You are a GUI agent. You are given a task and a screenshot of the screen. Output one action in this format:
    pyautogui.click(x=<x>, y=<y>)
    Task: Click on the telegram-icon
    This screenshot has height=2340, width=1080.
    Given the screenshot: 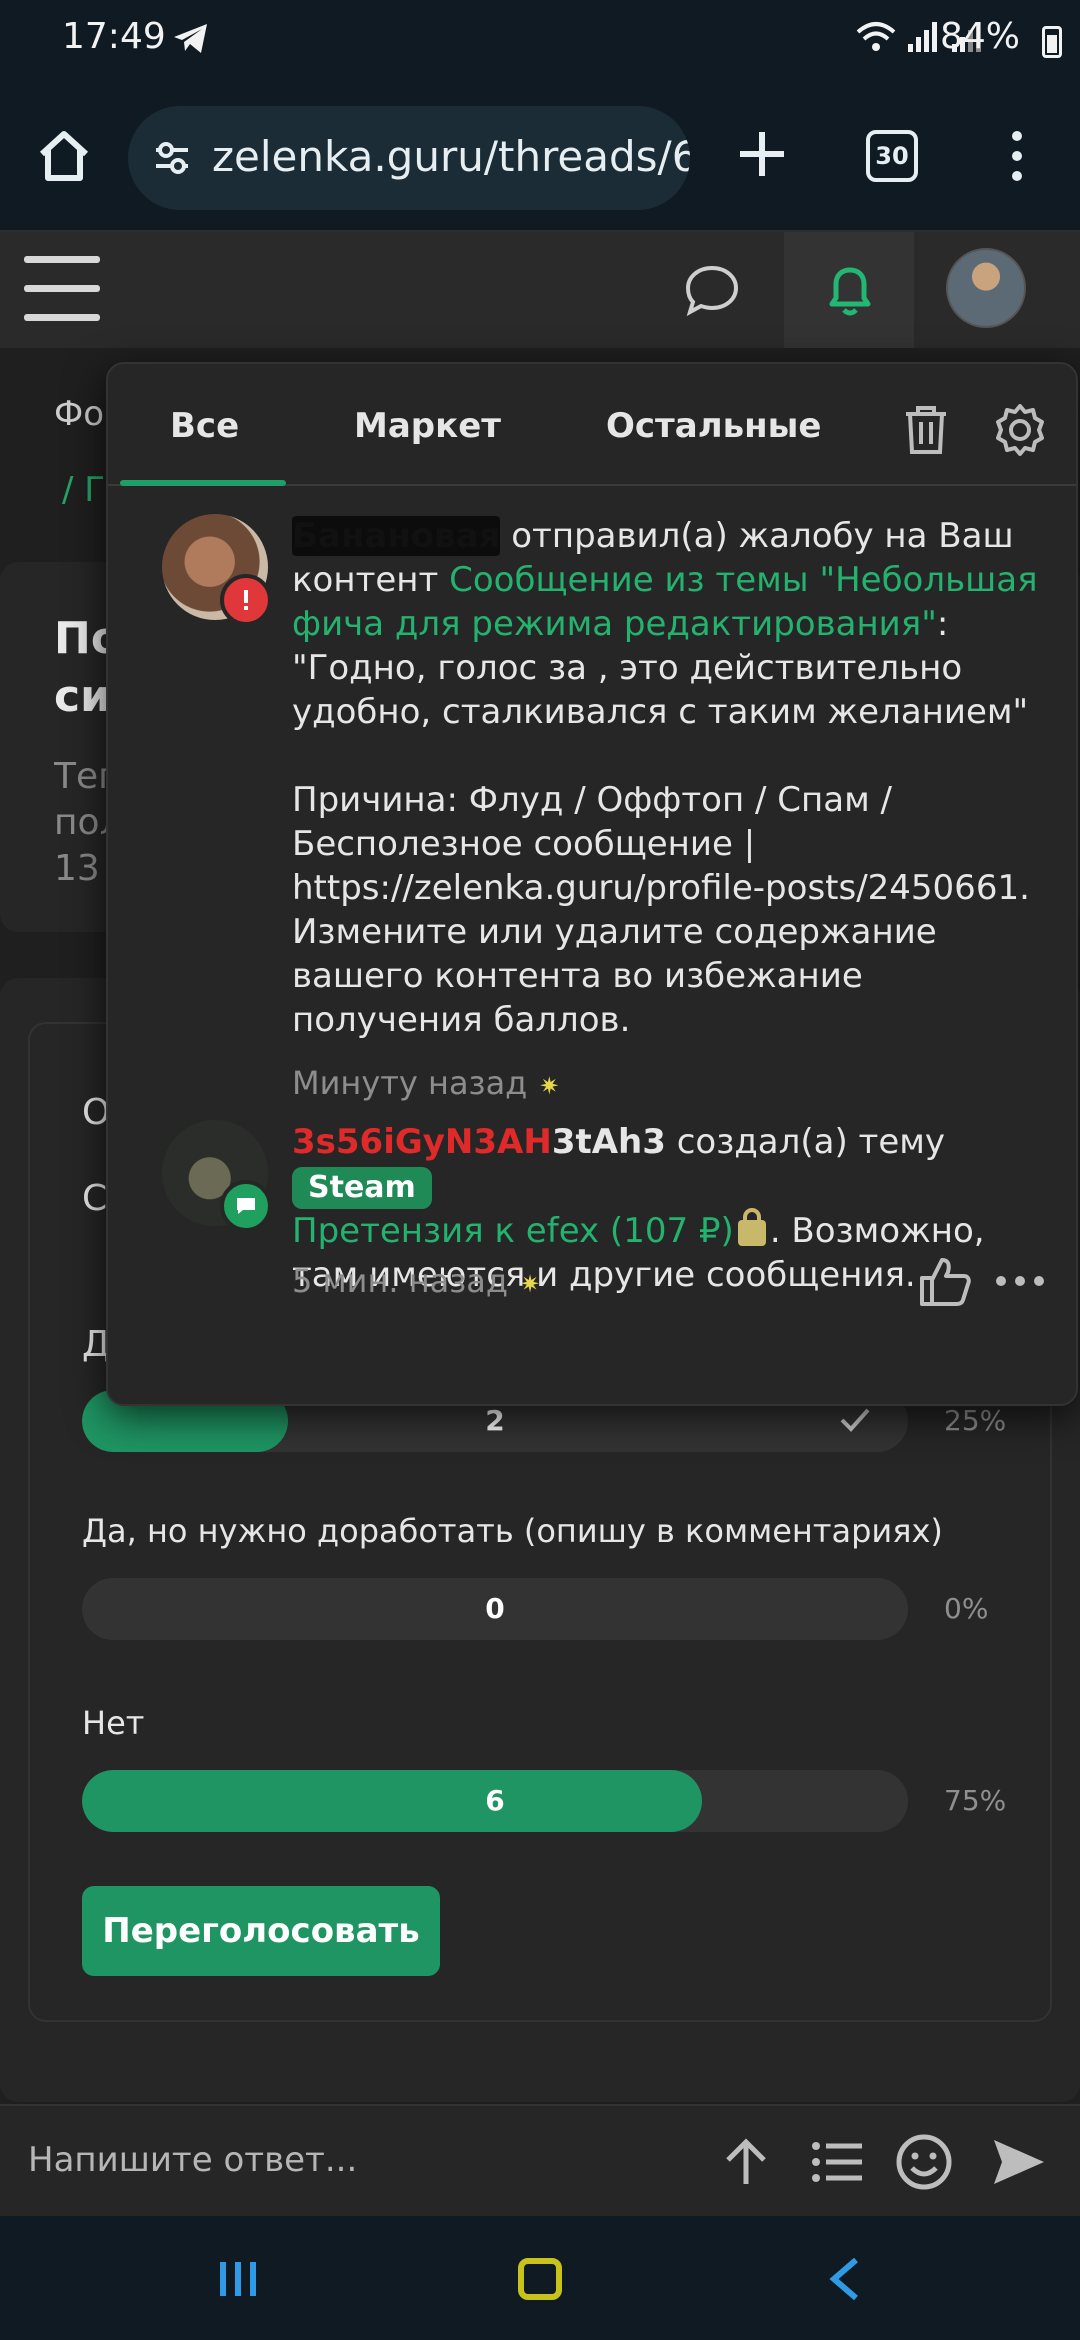 What is the action you would take?
    pyautogui.click(x=190, y=38)
    